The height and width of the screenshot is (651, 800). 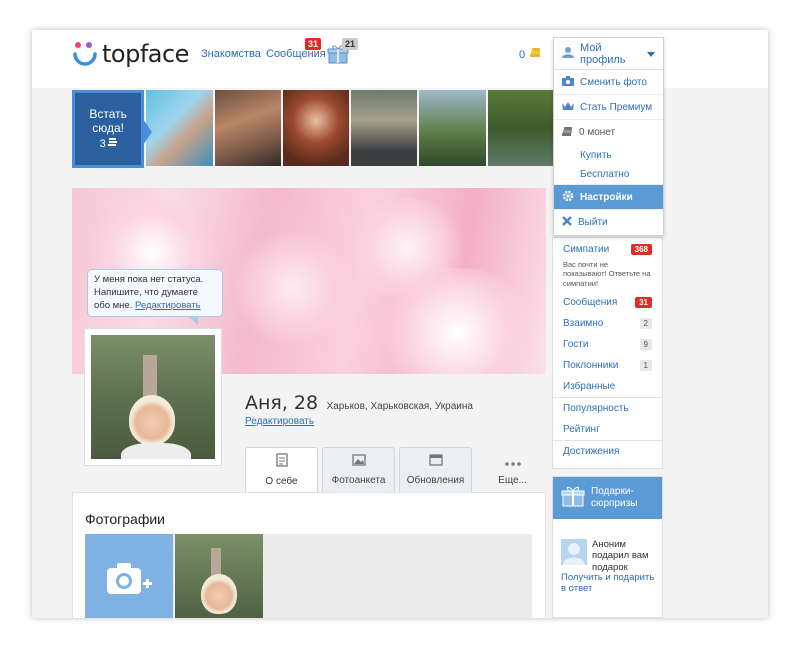 I want to click on tab-label: Обновления, so click(x=435, y=480).